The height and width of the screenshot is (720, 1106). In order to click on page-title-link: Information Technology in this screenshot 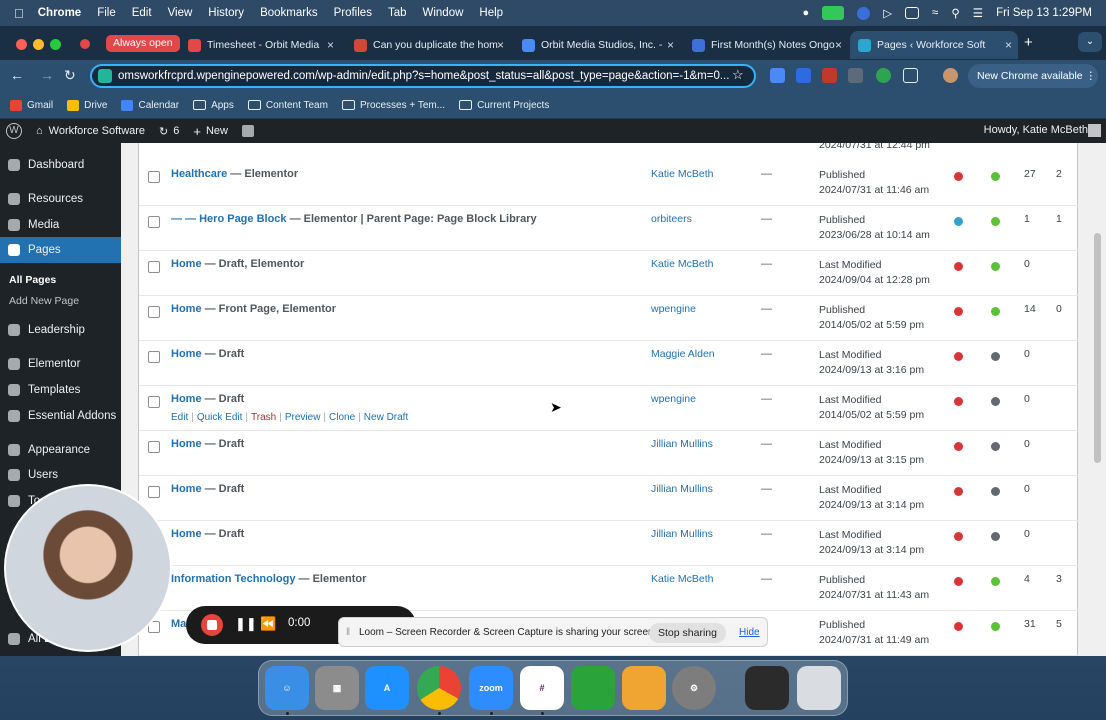, I will do `click(233, 579)`.